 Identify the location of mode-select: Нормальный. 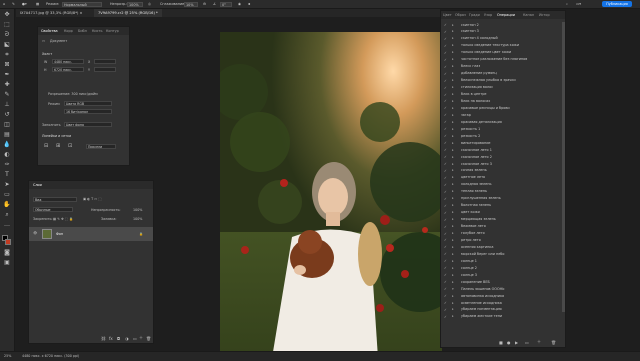
(82, 4).